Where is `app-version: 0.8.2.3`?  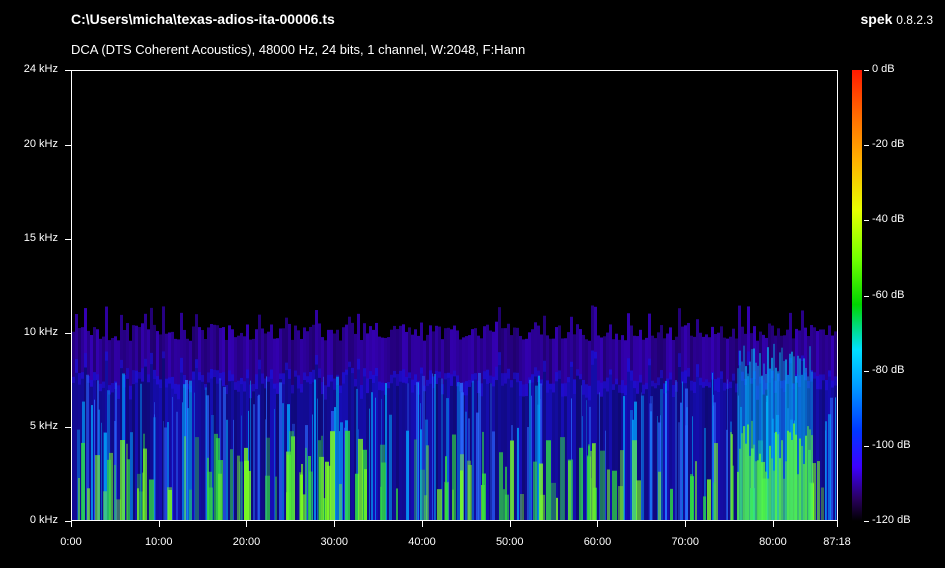
app-version: 0.8.2.3 is located at coordinates (914, 20).